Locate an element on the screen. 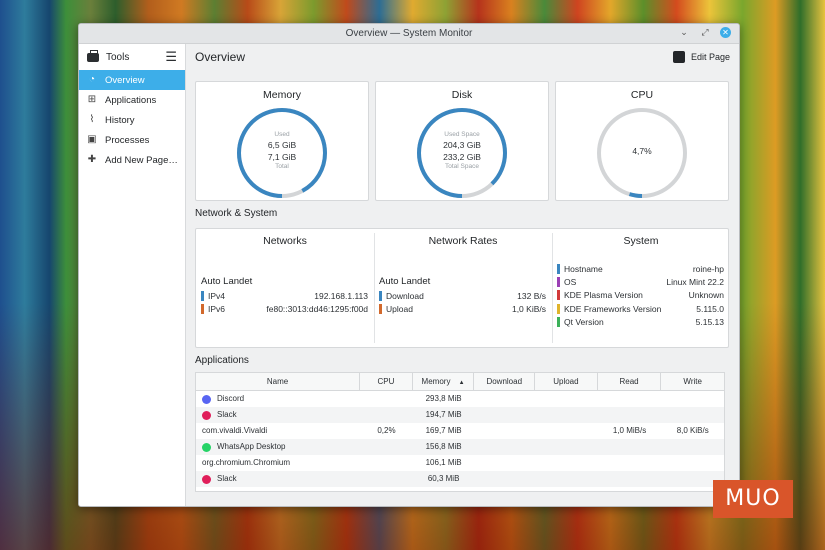  sidebar-item-processes: ▣ Processes is located at coordinates (132, 140).